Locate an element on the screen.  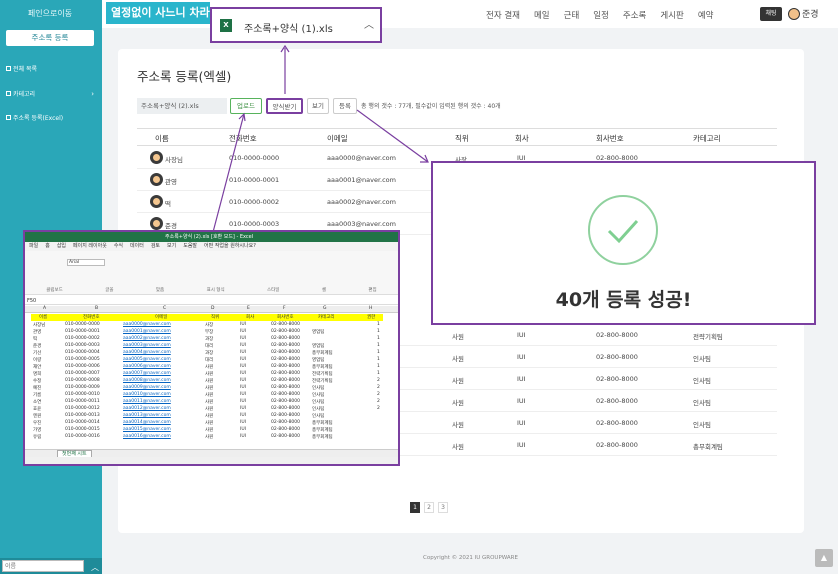
nav-board: 게시판 is located at coordinates (671, 15).